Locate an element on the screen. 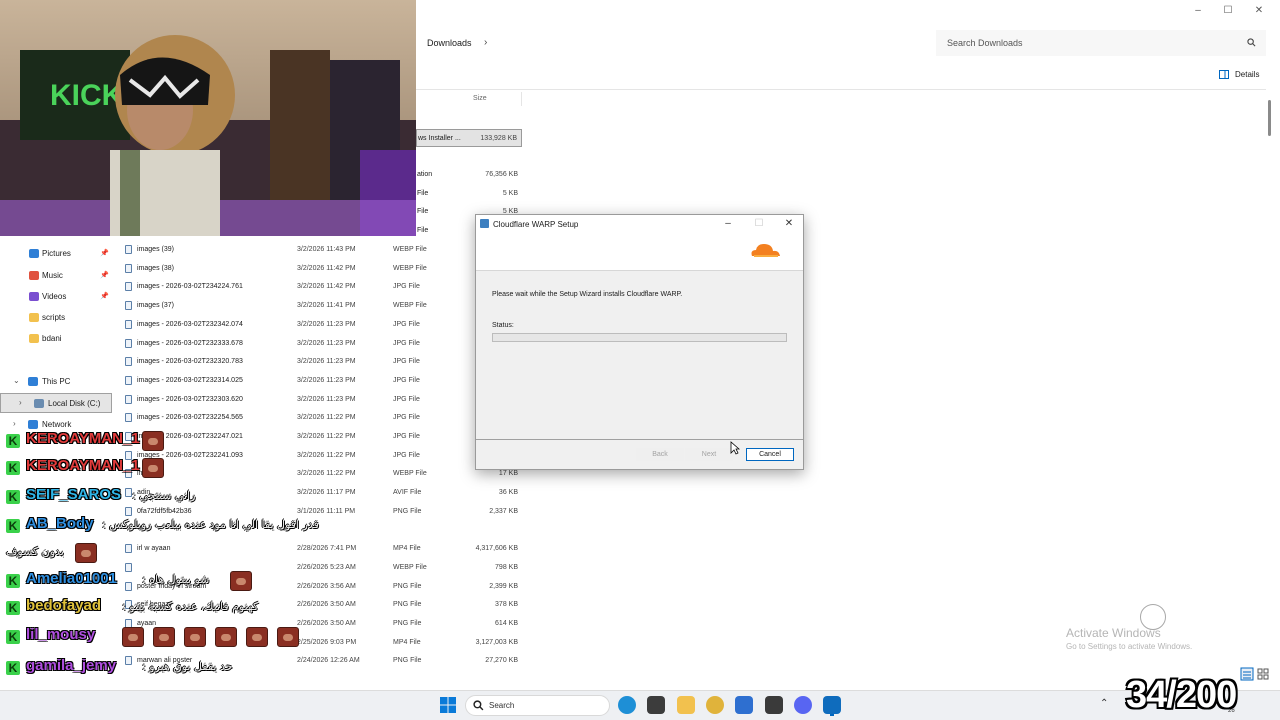  nav-item-music: Music 📌 is located at coordinates (56, 276).